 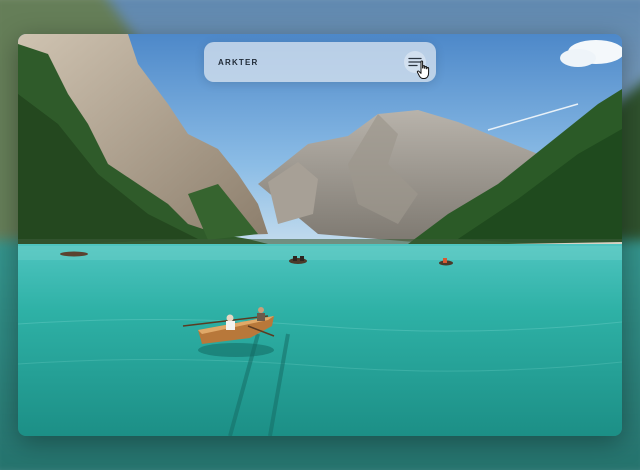 What do you see at coordinates (74, 254) in the screenshot?
I see `distant-boat` at bounding box center [74, 254].